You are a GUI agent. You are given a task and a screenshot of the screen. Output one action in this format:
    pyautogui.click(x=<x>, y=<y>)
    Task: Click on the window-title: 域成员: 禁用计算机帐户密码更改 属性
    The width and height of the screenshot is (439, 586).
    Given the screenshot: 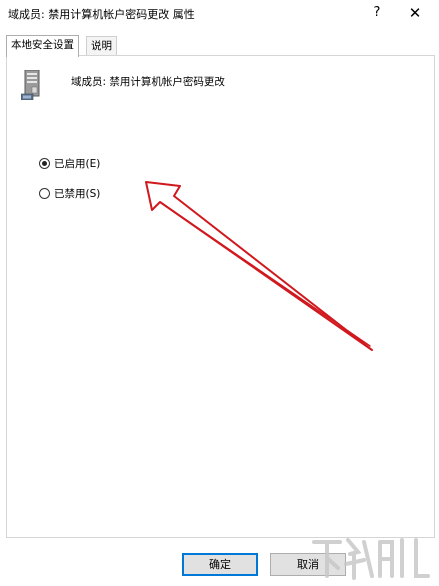 What is the action you would take?
    pyautogui.click(x=101, y=14)
    